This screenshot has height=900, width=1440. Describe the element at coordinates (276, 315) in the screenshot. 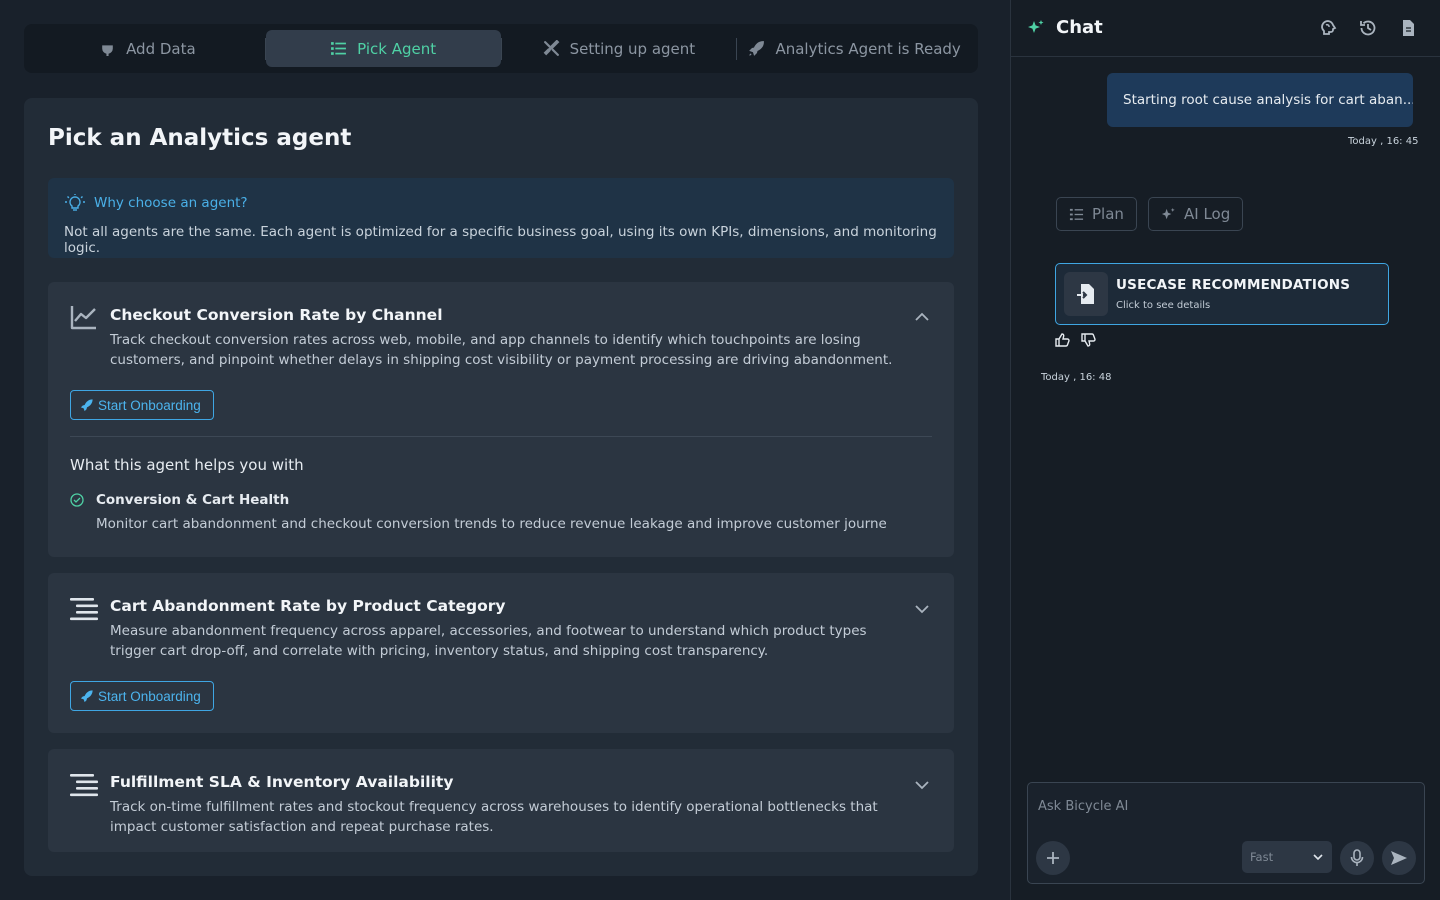

I see `agent-title: Checkout Conversion Rate by Channel` at that location.